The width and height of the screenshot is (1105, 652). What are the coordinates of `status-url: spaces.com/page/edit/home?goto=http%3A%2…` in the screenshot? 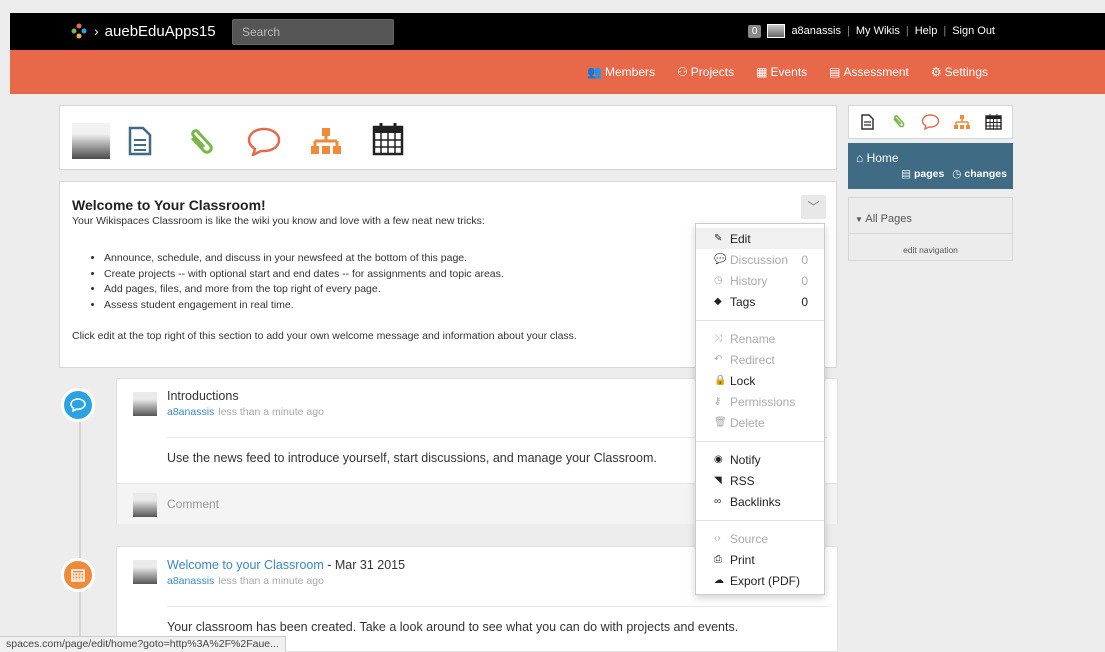 It's located at (143, 644).